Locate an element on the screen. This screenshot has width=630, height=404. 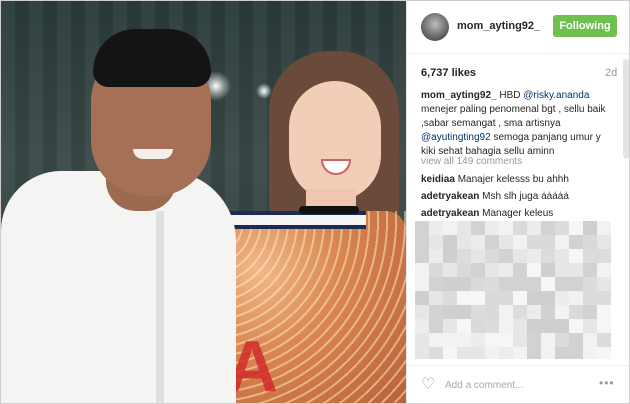
post-header: mom_ayting92_ Following is located at coordinates (518, 27).